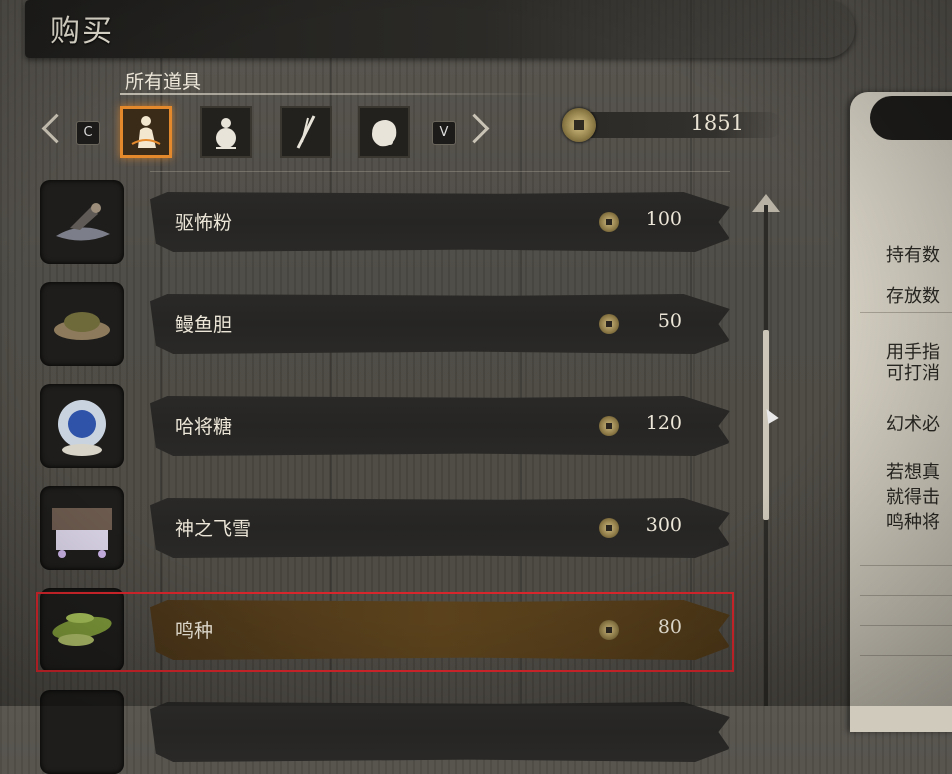  I want to click on title-bar, so click(440, 29).